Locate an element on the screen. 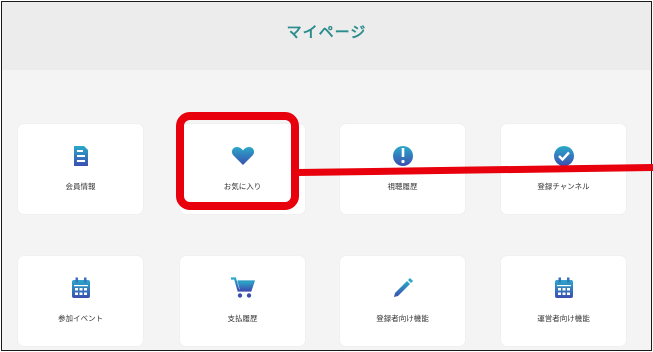 The image size is (653, 352). history-icon is located at coordinates (403, 156).